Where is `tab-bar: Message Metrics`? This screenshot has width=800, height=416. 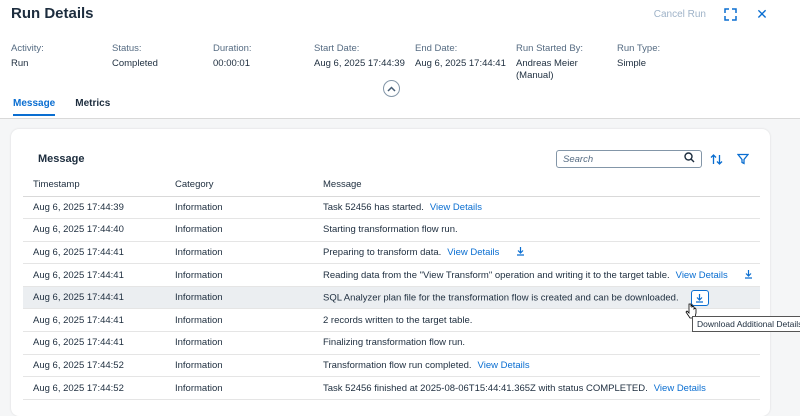 tab-bar: Message Metrics is located at coordinates (61, 107).